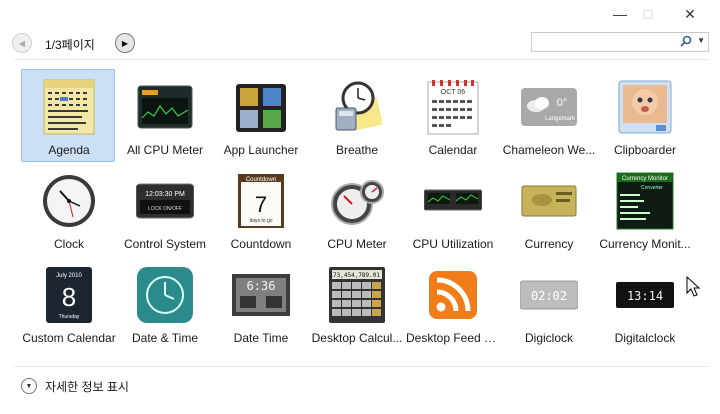 The width and height of the screenshot is (720, 414). Describe the element at coordinates (648, 14) in the screenshot. I see `maximize-button: □` at that location.